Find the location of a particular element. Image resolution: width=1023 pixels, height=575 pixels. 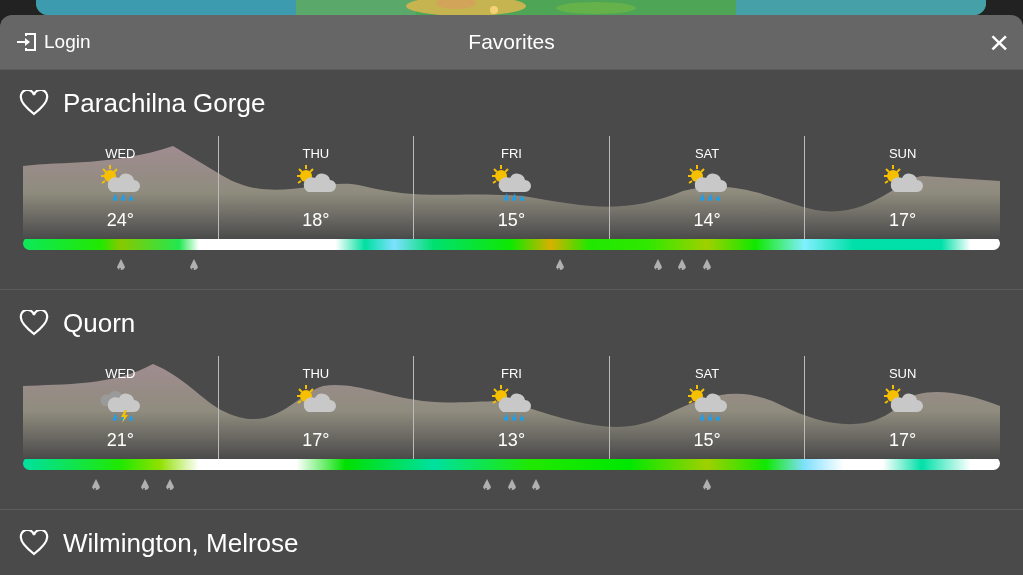

temperature: 14° is located at coordinates (707, 220).